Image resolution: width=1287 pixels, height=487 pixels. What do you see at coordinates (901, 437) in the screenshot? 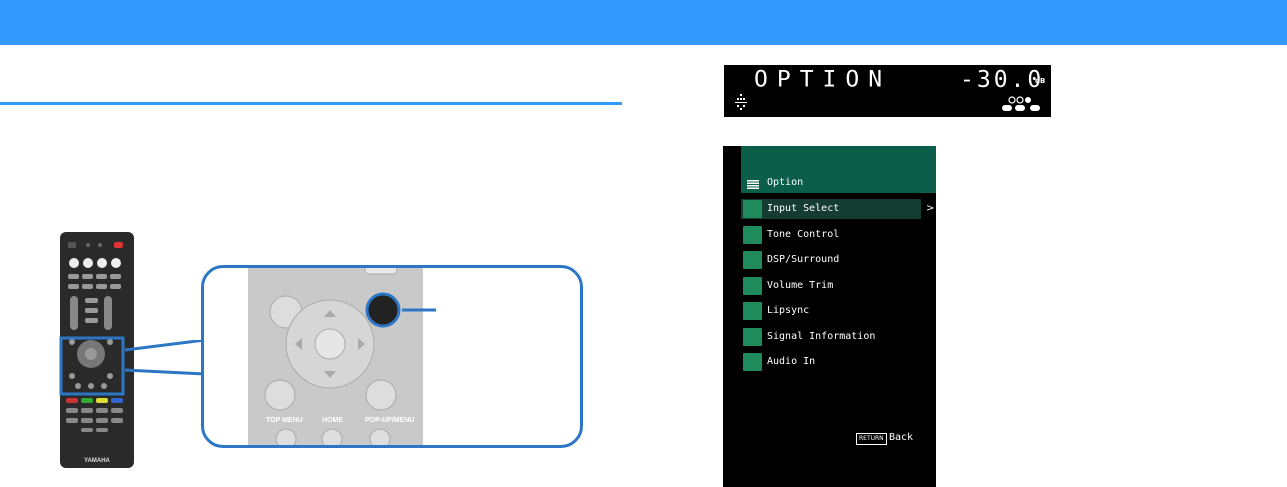
I see `back-label: Back` at bounding box center [901, 437].